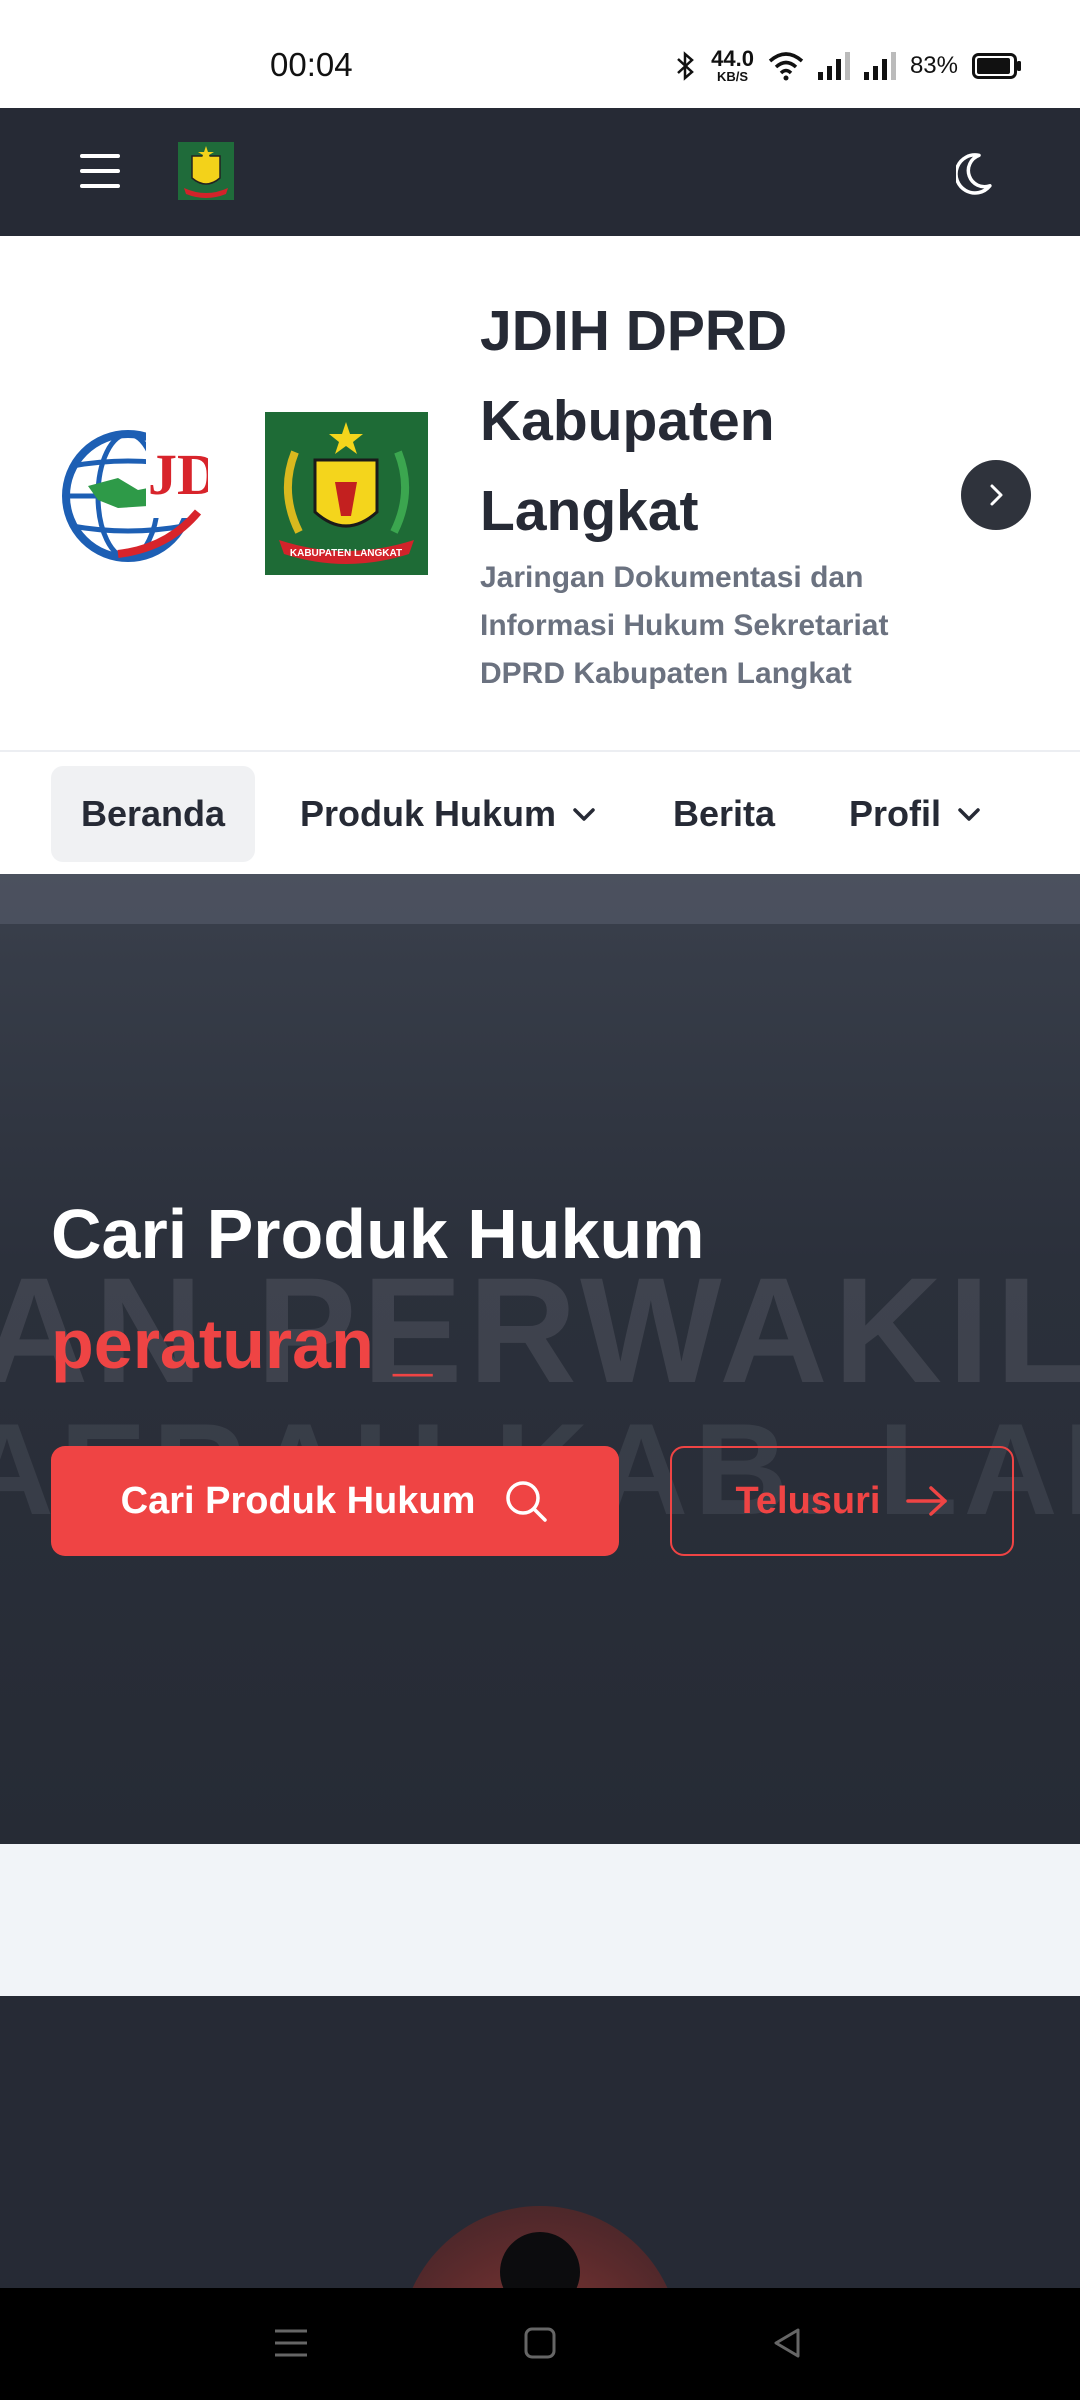 This screenshot has width=1080, height=2400. I want to click on status-bar: 00:04 44.0 KB/S 83%, so click(540, 54).